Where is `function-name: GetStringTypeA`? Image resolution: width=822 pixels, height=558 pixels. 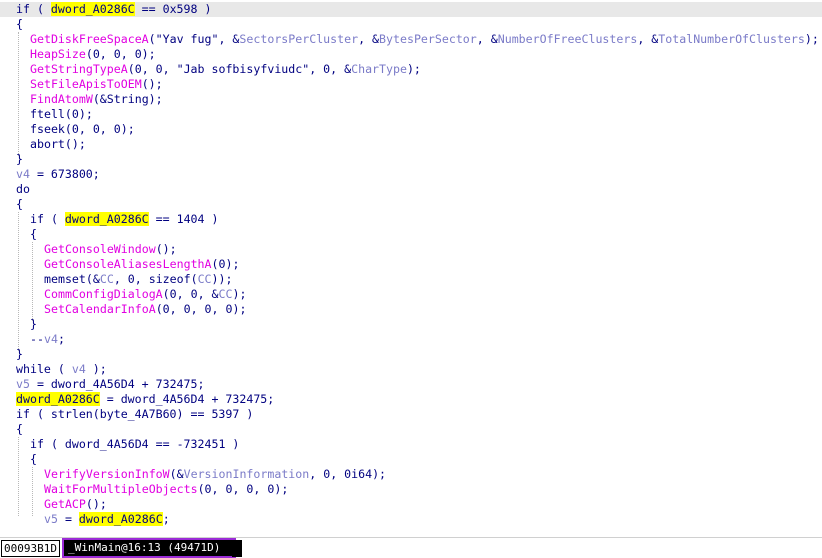
function-name: GetStringTypeA is located at coordinates (79, 69).